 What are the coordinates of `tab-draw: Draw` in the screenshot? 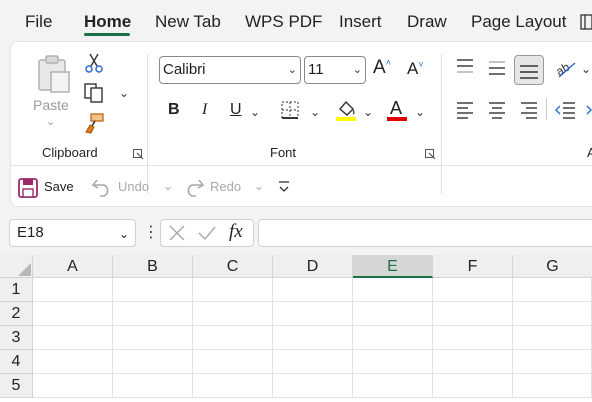 It's located at (427, 22).